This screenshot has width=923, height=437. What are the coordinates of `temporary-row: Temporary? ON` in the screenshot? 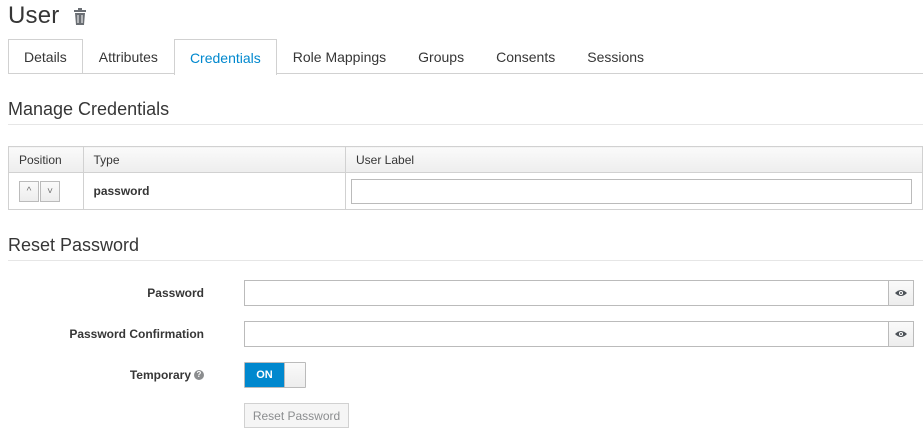 It's located at (461, 375).